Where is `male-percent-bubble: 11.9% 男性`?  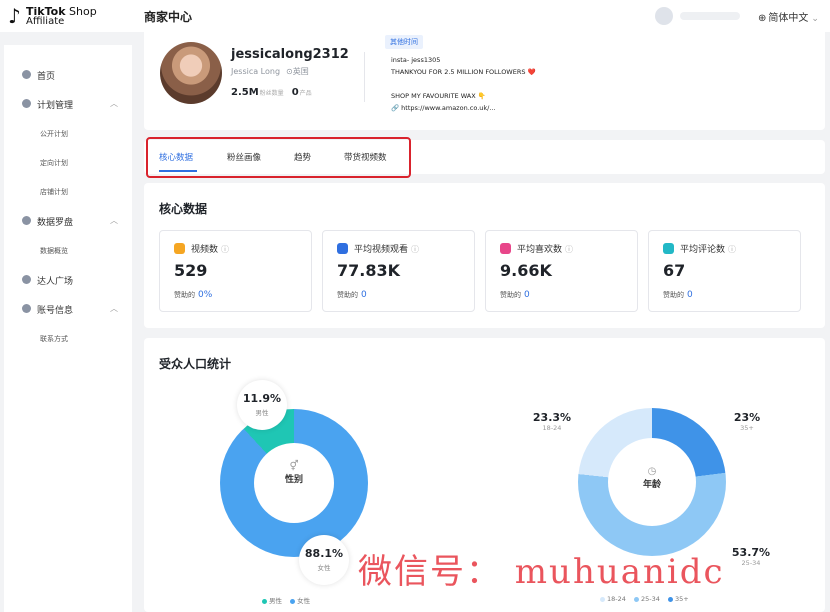
male-percent-bubble: 11.9% 男性 is located at coordinates (262, 405).